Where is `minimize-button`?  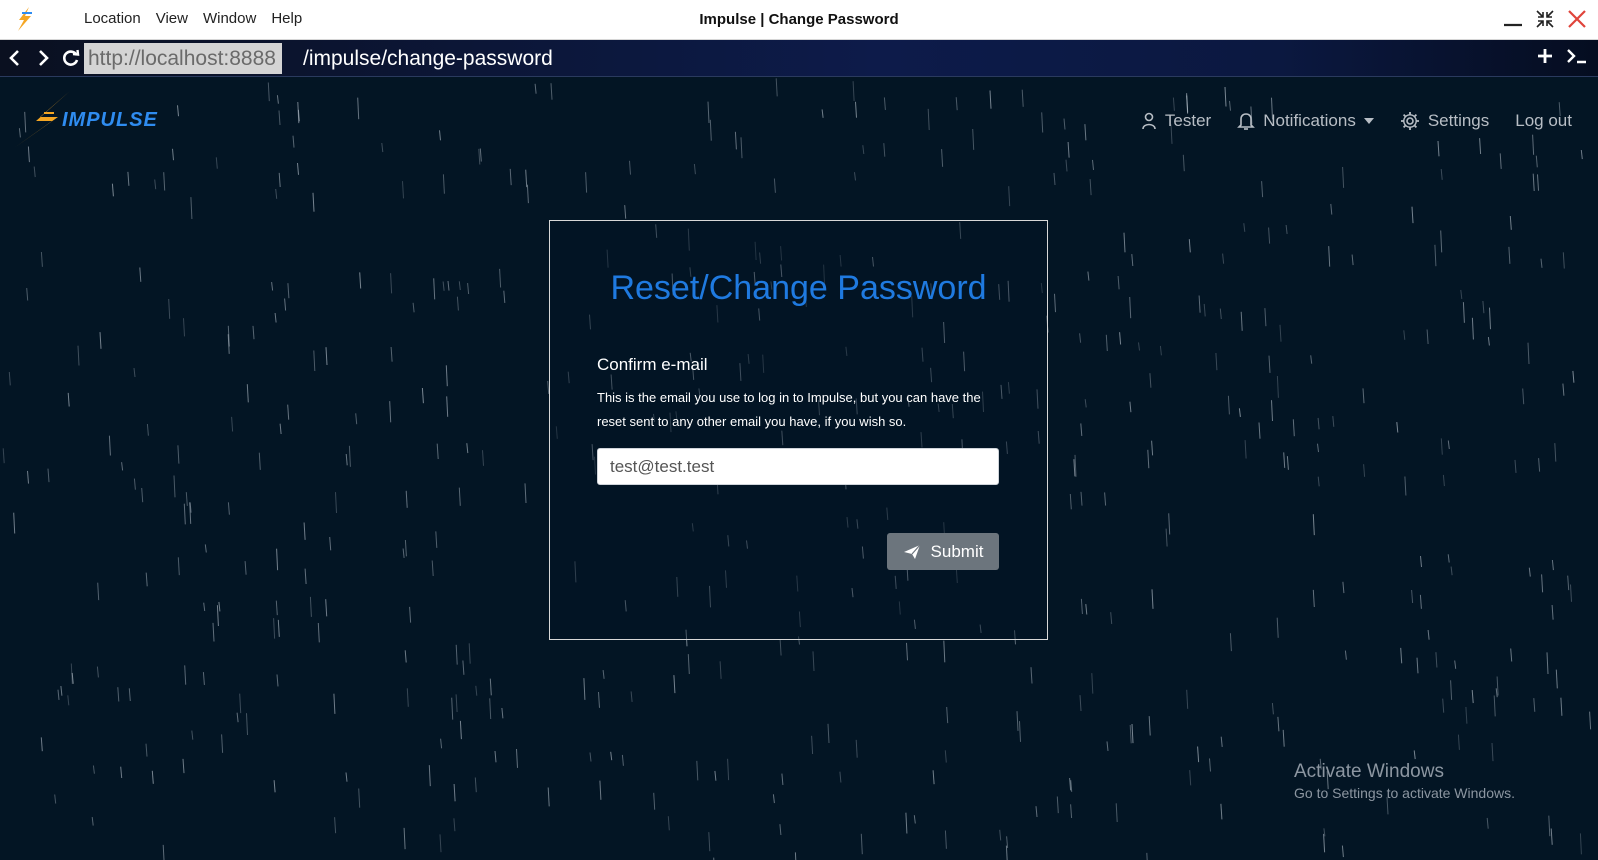 minimize-button is located at coordinates (1513, 19).